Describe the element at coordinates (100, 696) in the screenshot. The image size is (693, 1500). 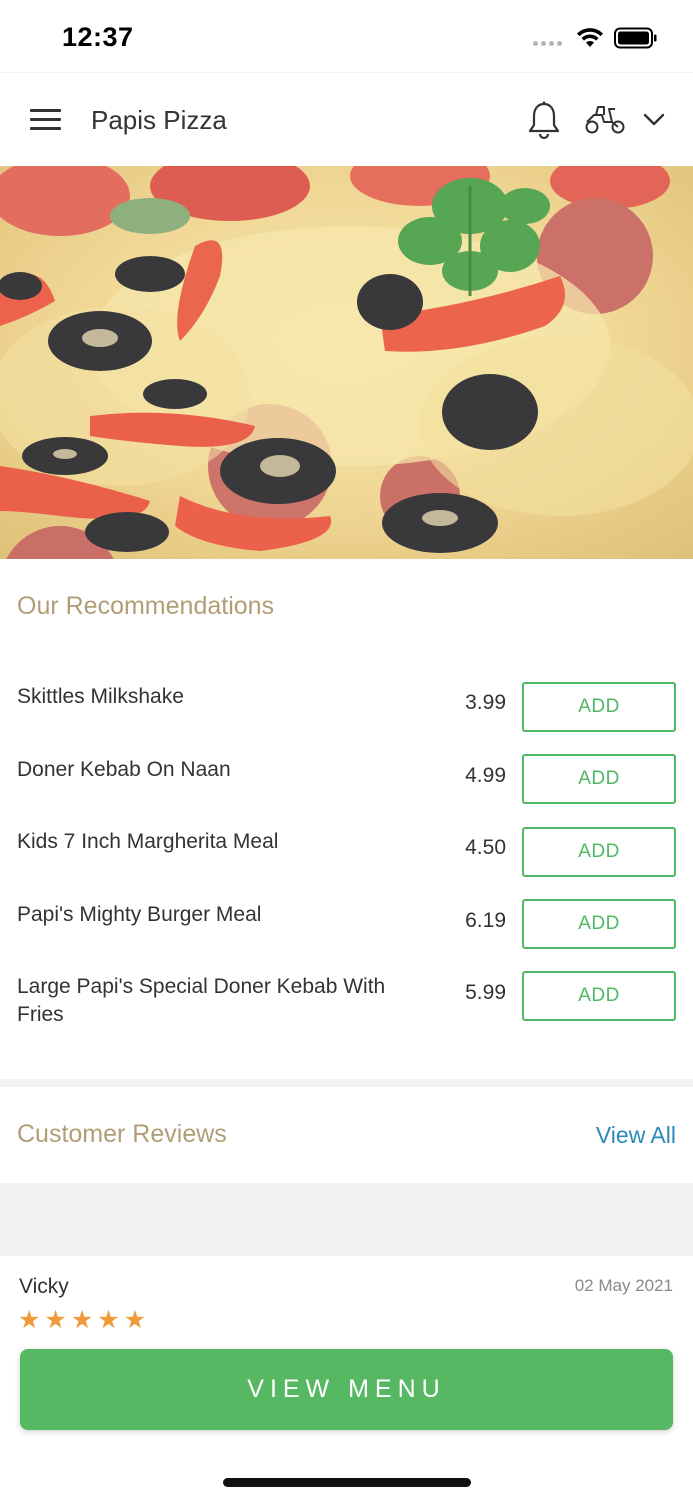
I see `item-name: Skittles Milkshake` at that location.